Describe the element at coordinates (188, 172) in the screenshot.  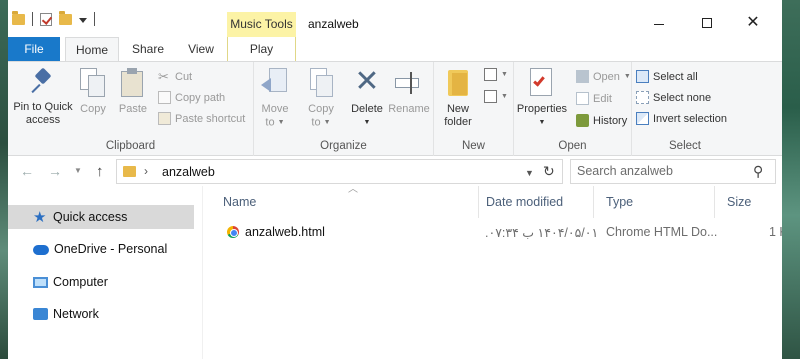
I see `breadcrumb-anzalweb: anzalweb` at that location.